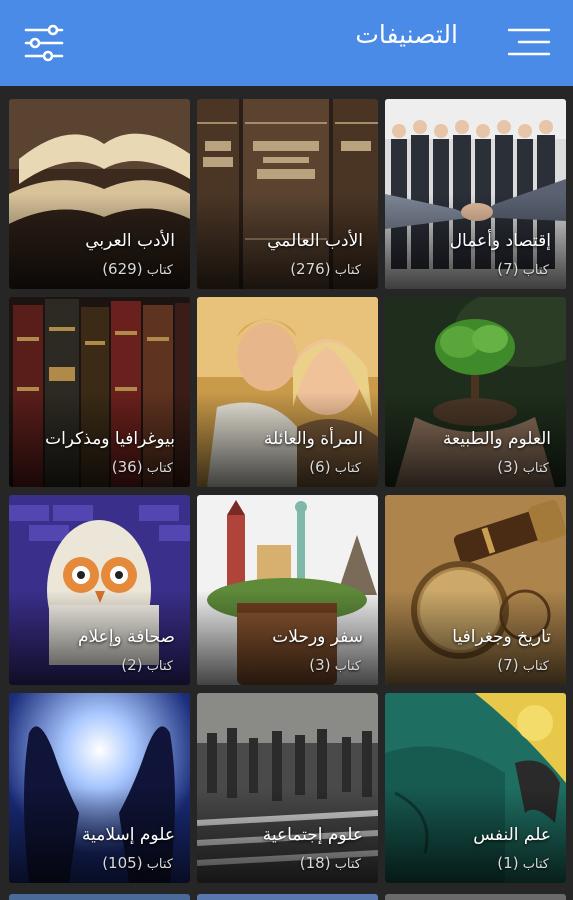 The image size is (573, 900). I want to click on category-name: العلوم والطبيعة, so click(496, 439).